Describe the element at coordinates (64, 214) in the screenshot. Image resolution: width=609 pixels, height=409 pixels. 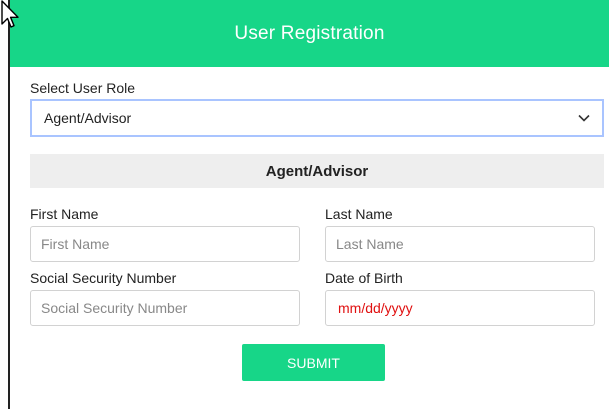
I see `first-name-label: First Name` at that location.